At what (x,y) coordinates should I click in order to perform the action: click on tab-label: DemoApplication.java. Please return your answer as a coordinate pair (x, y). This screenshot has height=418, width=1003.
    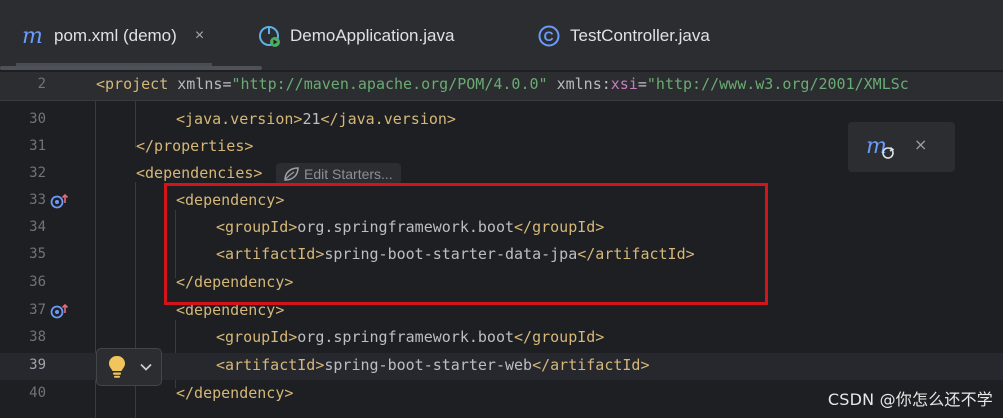
    Looking at the image, I should click on (372, 35).